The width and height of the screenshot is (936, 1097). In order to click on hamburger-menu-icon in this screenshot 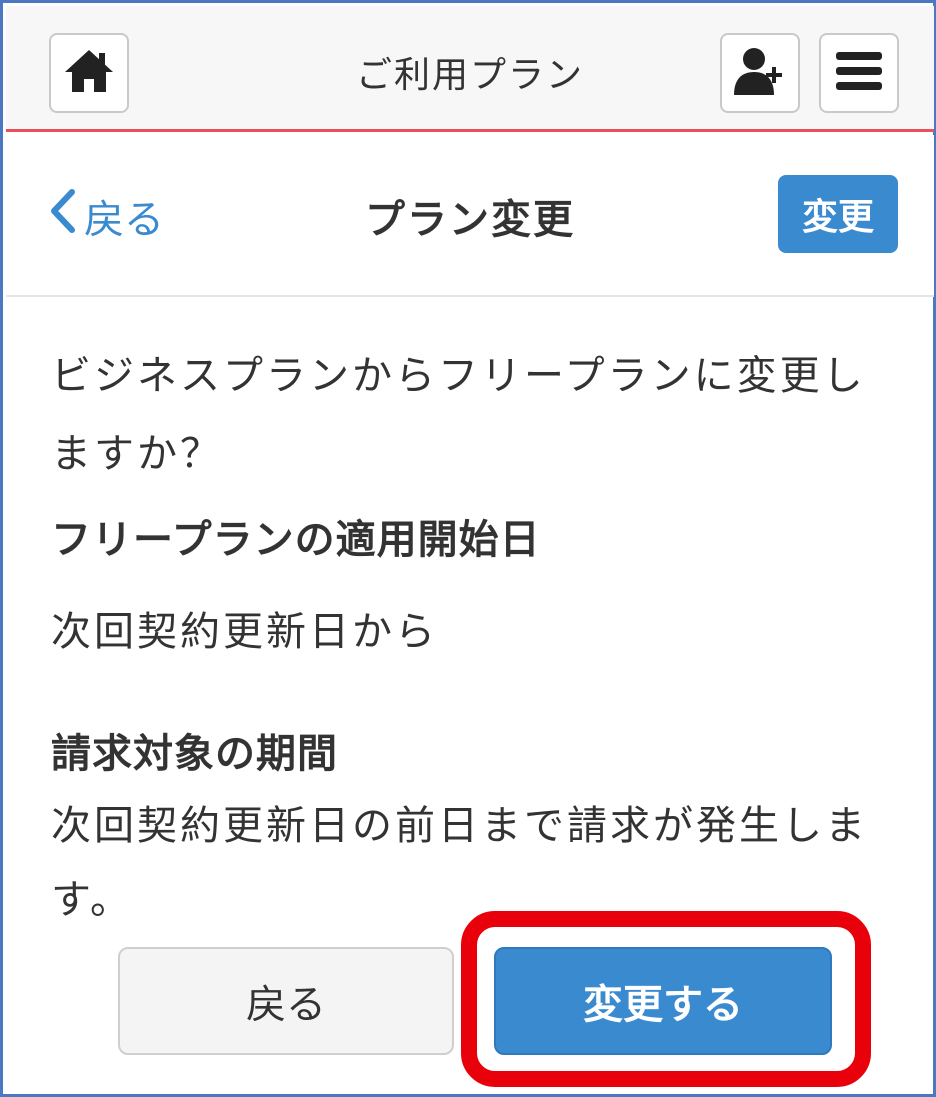, I will do `click(859, 73)`.